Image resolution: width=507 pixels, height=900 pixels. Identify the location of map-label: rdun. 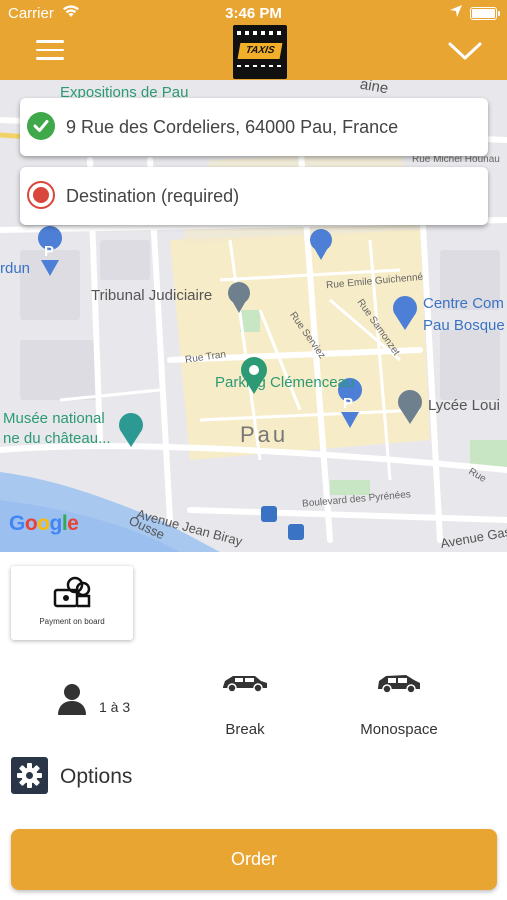
(15, 268).